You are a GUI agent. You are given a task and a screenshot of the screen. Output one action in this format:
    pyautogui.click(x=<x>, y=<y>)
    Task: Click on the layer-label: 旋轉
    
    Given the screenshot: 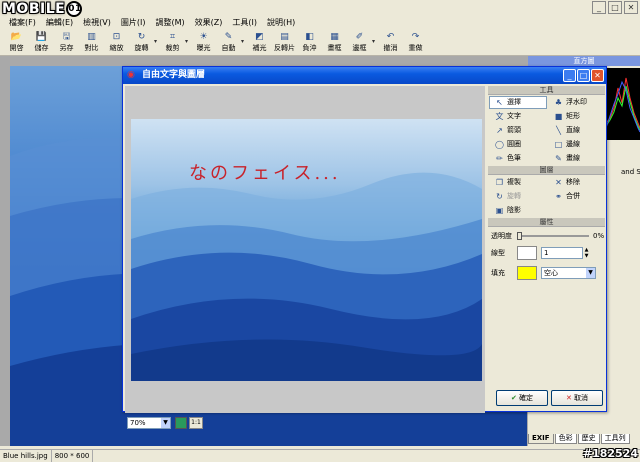 What is the action you would take?
    pyautogui.click(x=514, y=196)
    